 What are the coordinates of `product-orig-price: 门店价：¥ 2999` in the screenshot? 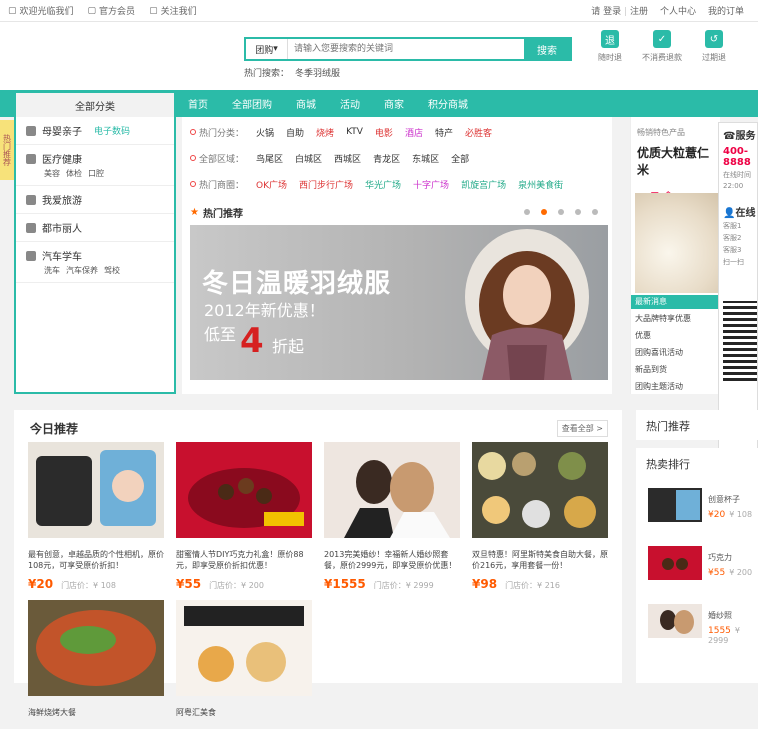 It's located at (403, 585).